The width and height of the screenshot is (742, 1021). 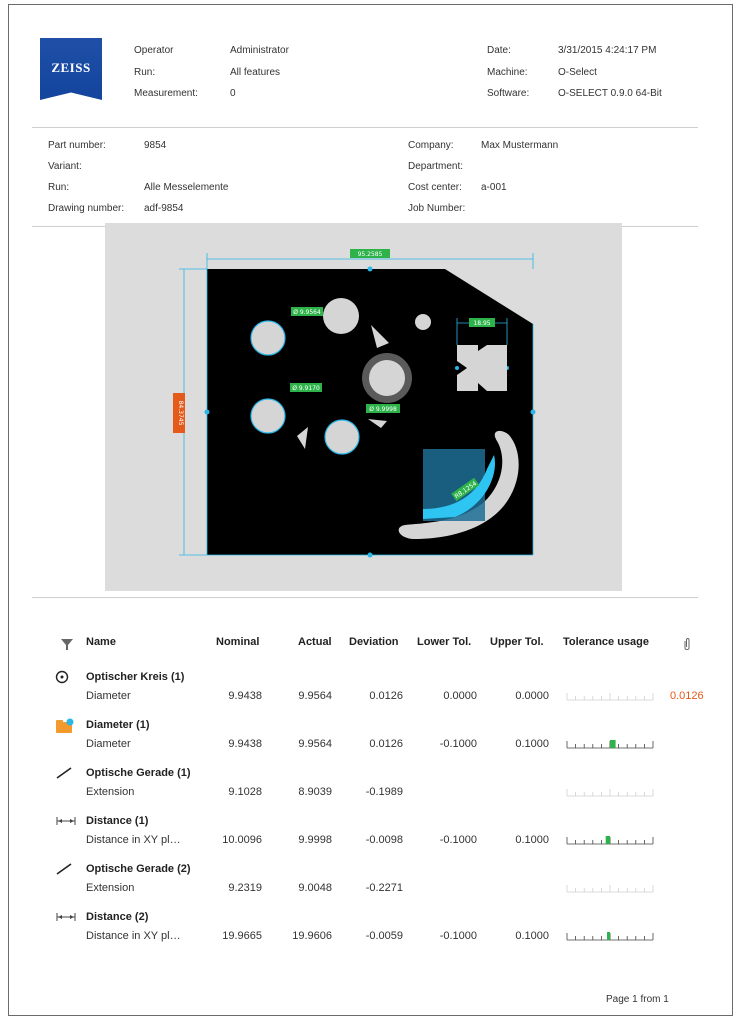 What do you see at coordinates (315, 642) in the screenshot?
I see `col-actual: Actual` at bounding box center [315, 642].